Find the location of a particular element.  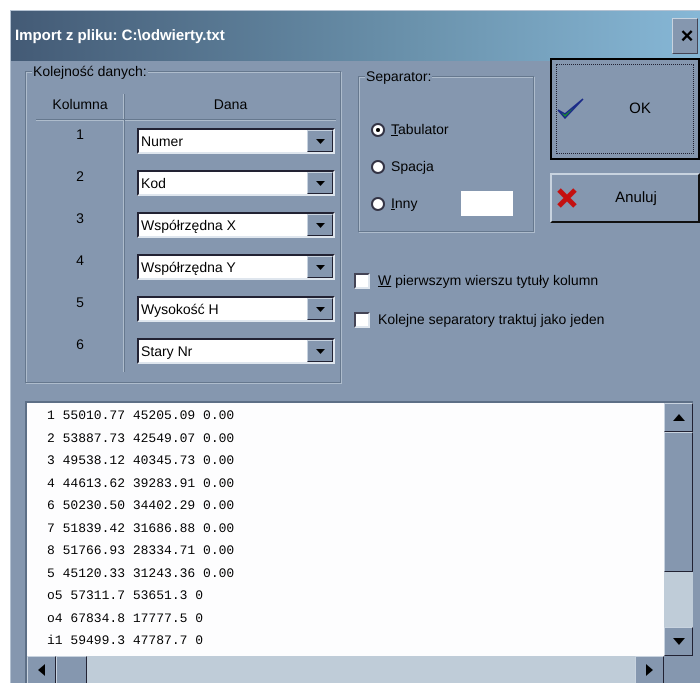

column-header: Kolumna is located at coordinates (80, 104).